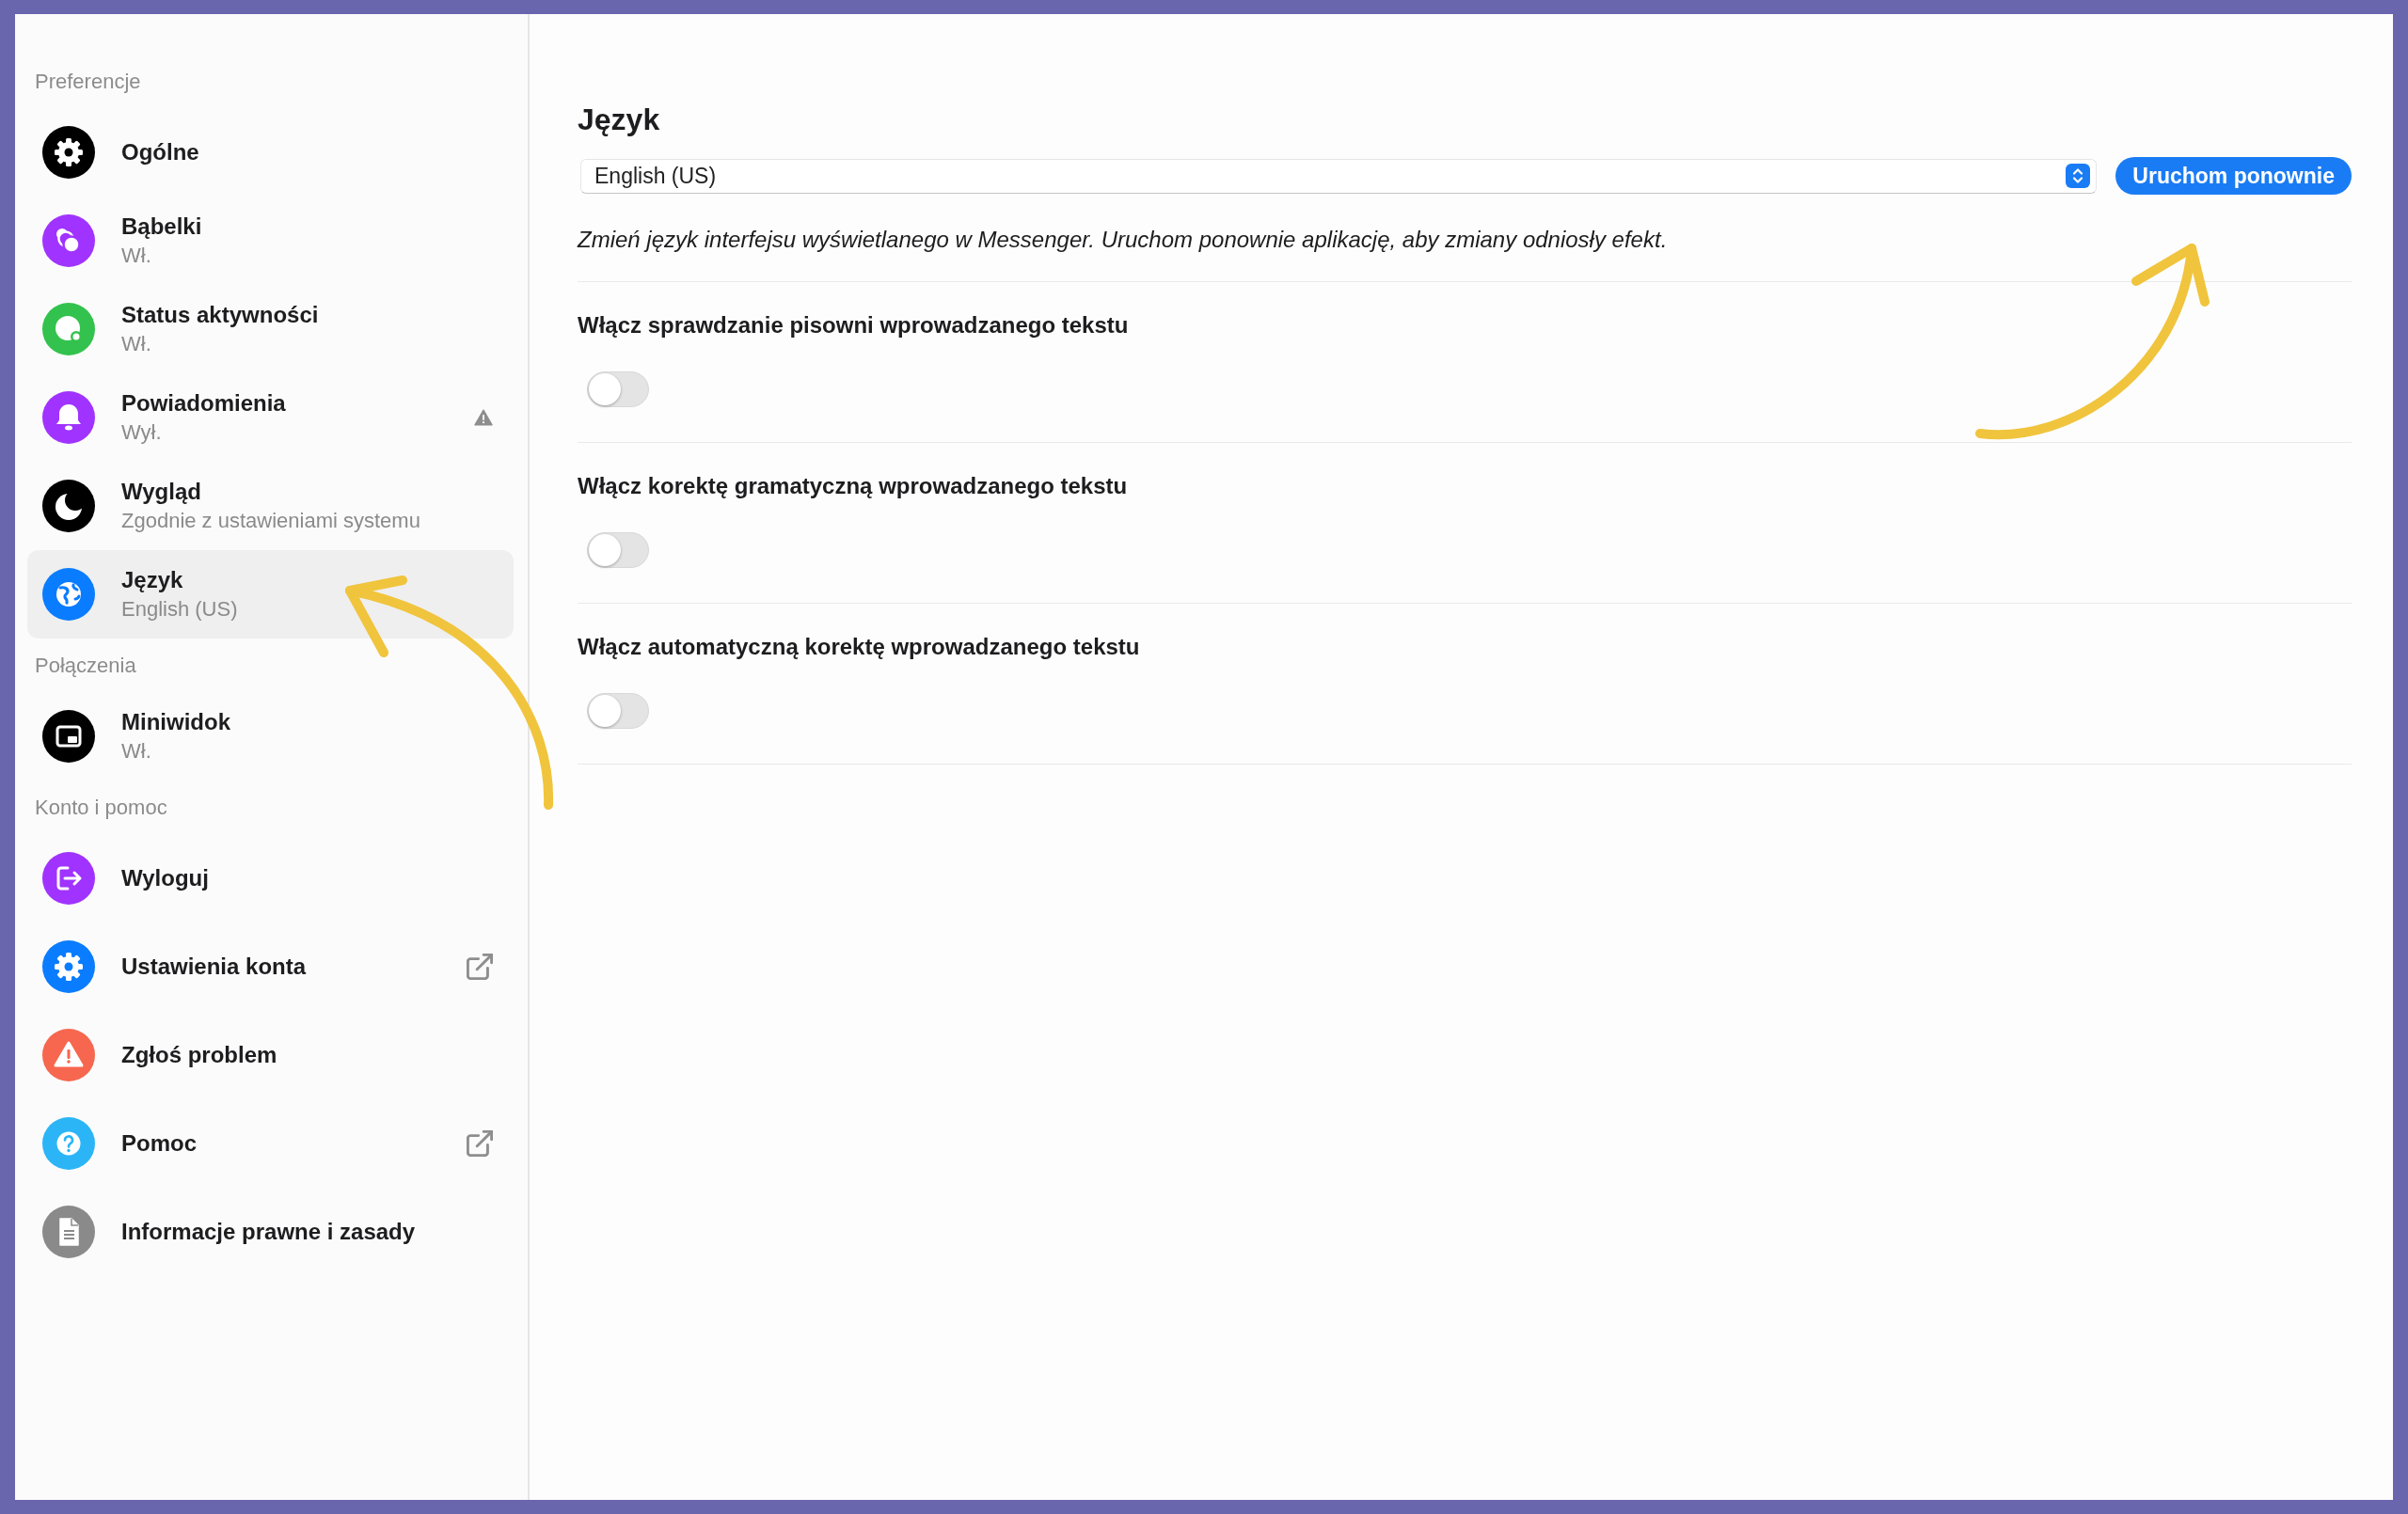 The image size is (2408, 1514). I want to click on sidebar-item: Powiadomienia Wył., so click(271, 417).